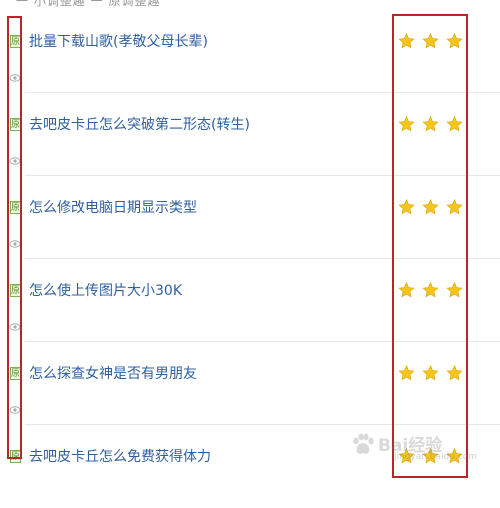 Image resolution: width=500 pixels, height=508 pixels. What do you see at coordinates (105, 290) in the screenshot?
I see `article-title-link: 怎么使上传图片大小30K` at bounding box center [105, 290].